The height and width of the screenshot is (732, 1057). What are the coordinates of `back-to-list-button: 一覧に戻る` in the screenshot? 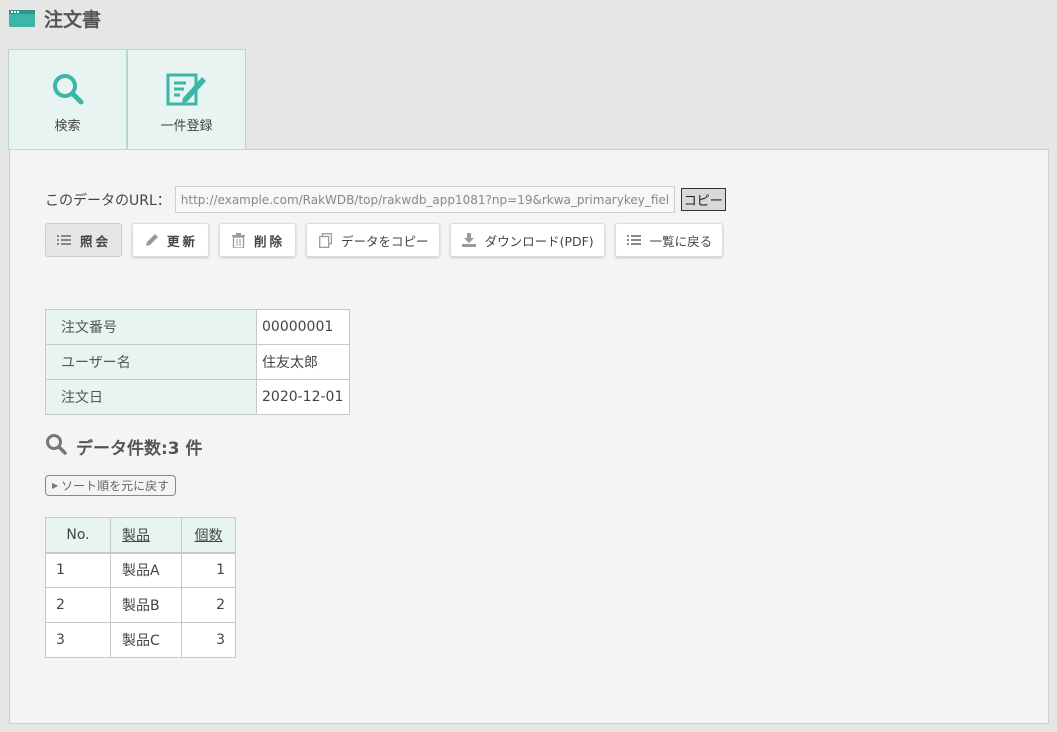 It's located at (669, 240).